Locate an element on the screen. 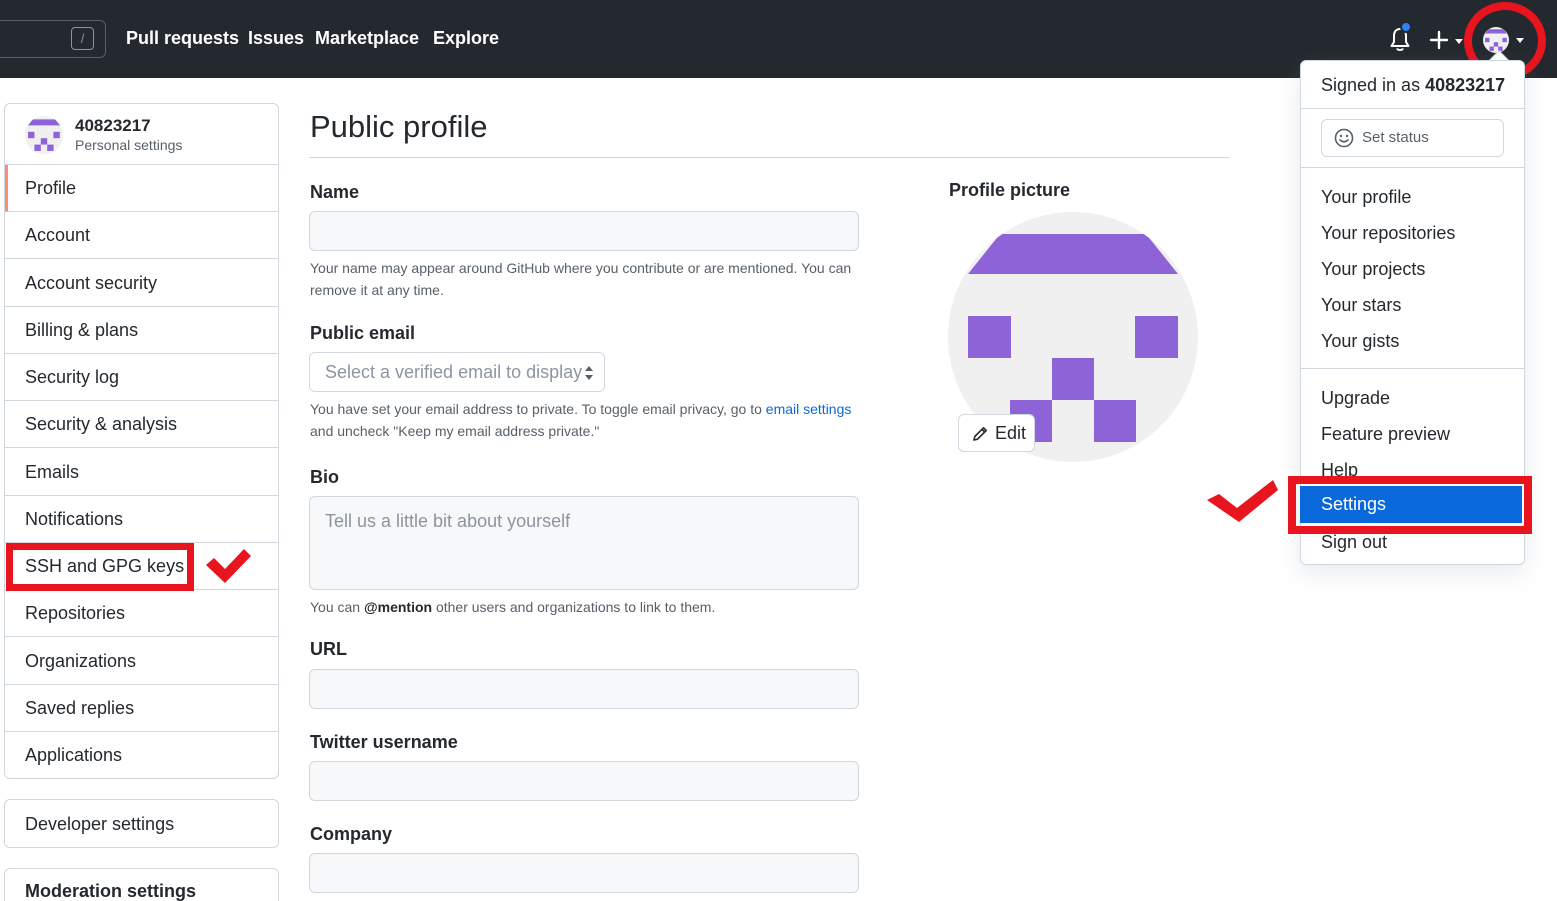  public-email-select: Select a verified email to display is located at coordinates (457, 372).